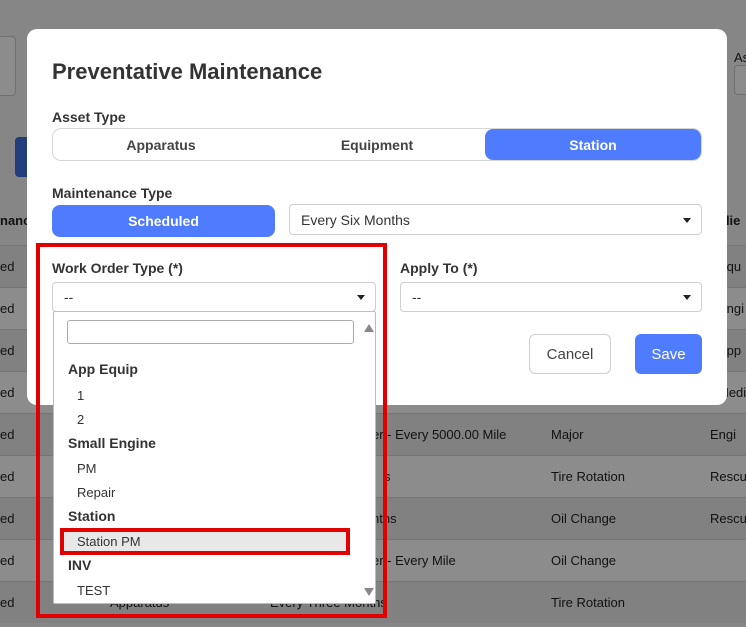 This screenshot has height=627, width=746. I want to click on option-1: 1, so click(80, 395).